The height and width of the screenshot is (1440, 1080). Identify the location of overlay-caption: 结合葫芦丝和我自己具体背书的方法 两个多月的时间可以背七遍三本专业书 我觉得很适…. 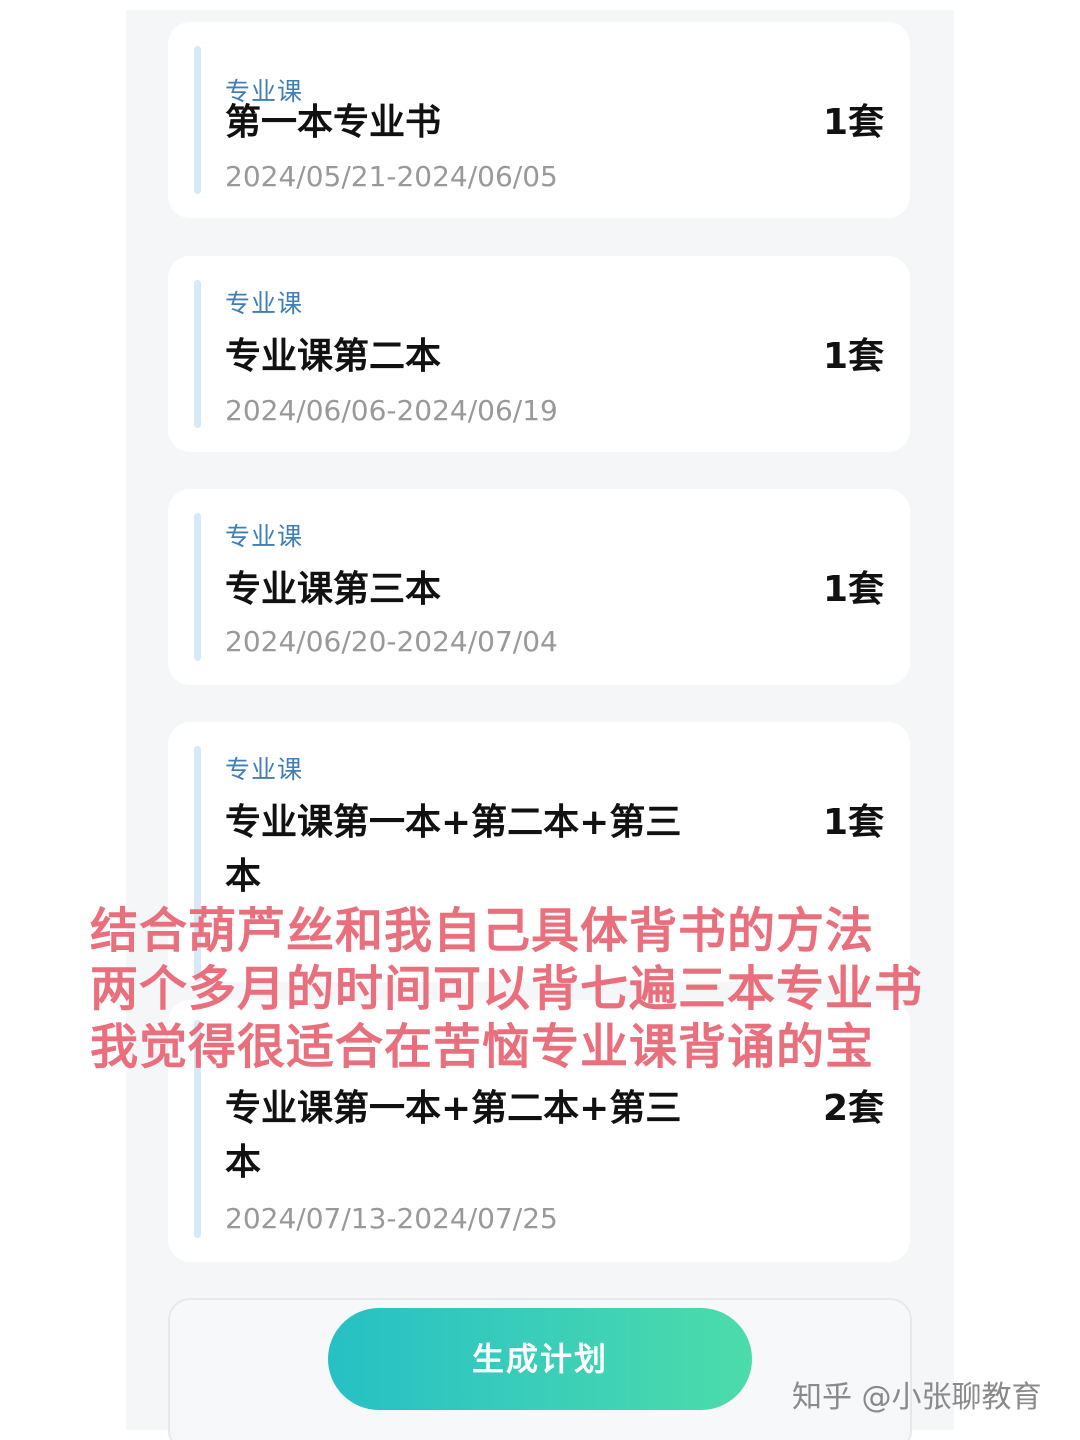
(560, 989).